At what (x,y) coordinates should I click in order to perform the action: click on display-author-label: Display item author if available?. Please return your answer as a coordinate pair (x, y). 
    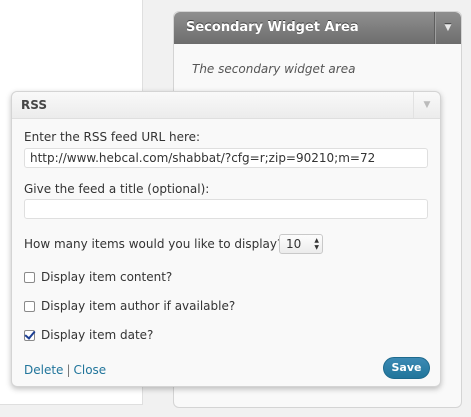
    Looking at the image, I should click on (138, 306).